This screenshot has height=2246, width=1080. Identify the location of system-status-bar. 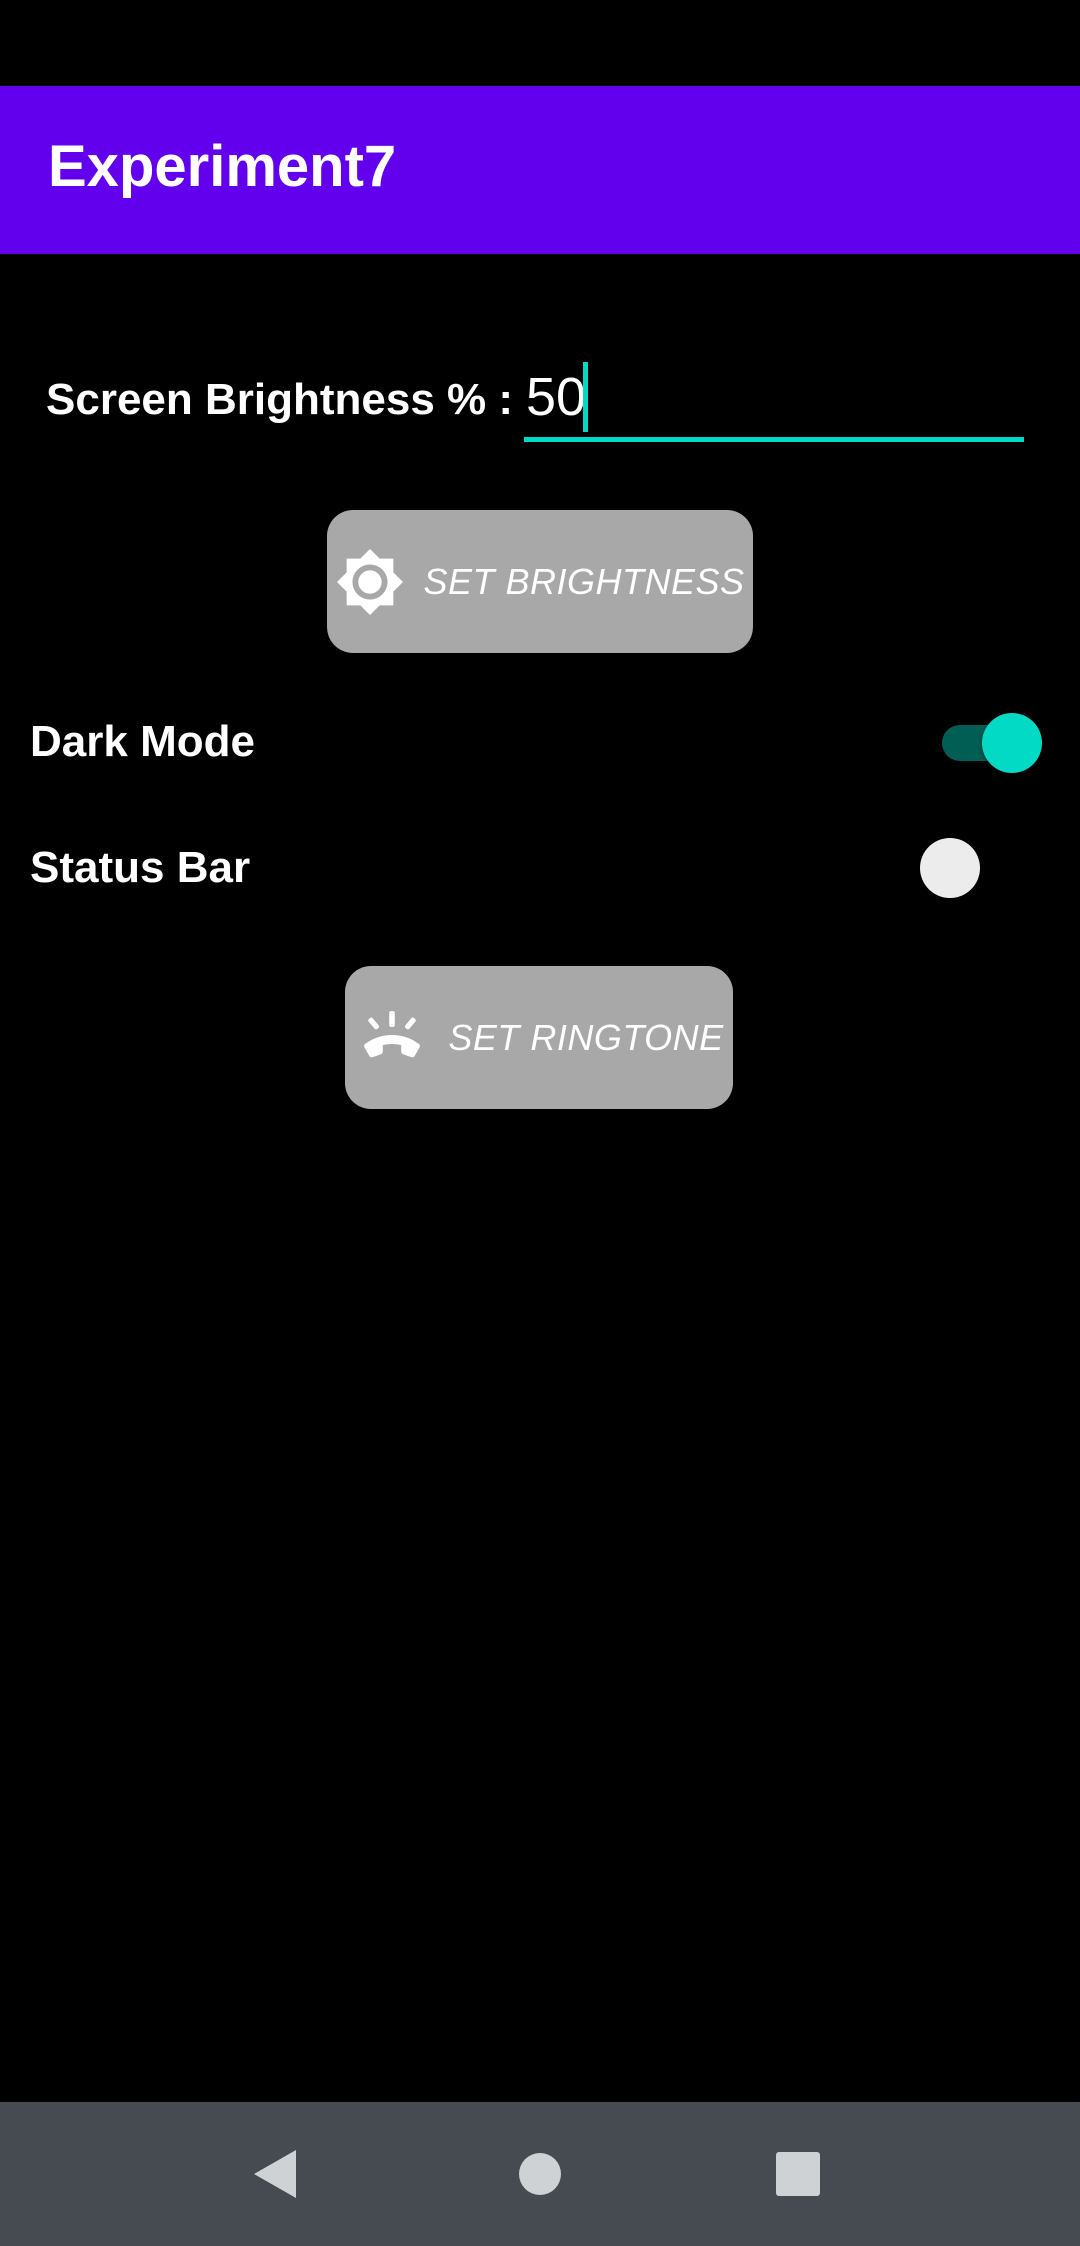
(540, 43).